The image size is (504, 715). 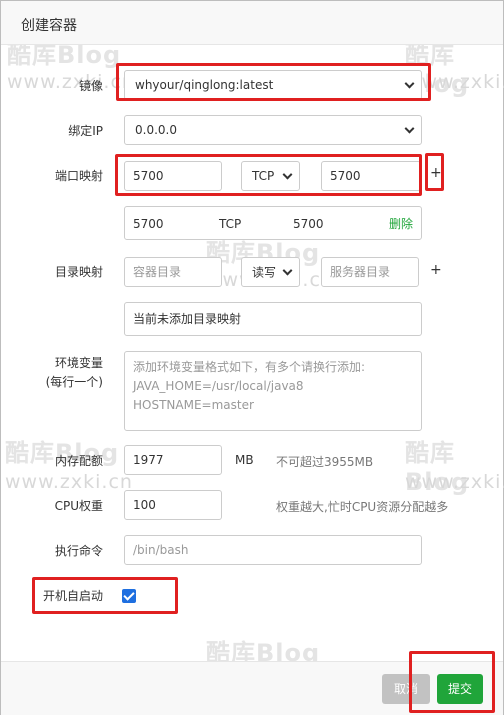 What do you see at coordinates (90, 86) in the screenshot?
I see `image-label: 镜像` at bounding box center [90, 86].